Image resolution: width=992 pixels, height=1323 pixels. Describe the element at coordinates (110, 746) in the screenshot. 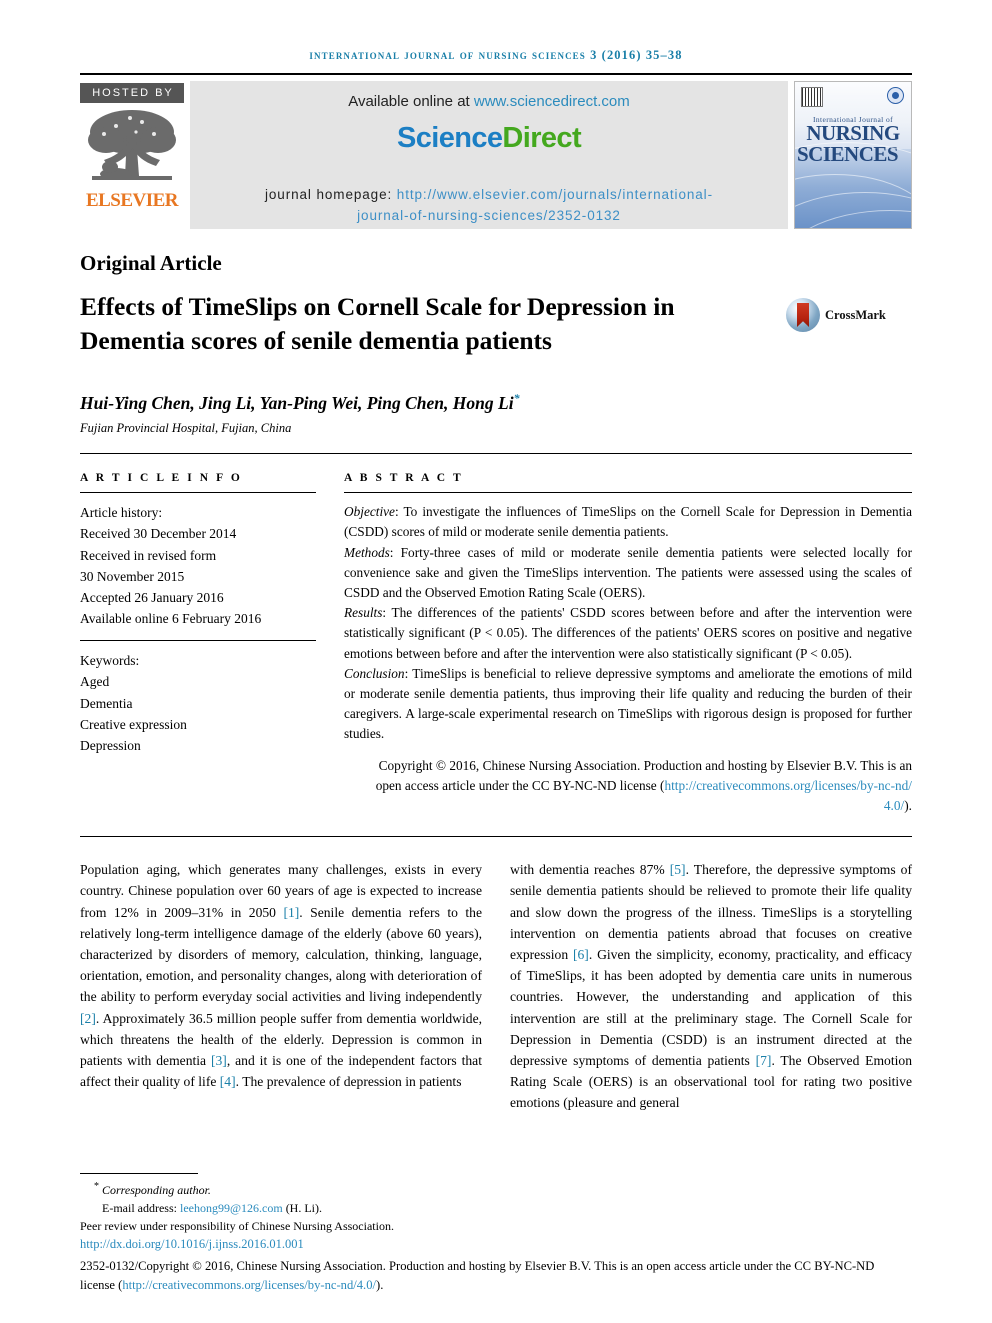

I see `keyword-item: Depression` at that location.